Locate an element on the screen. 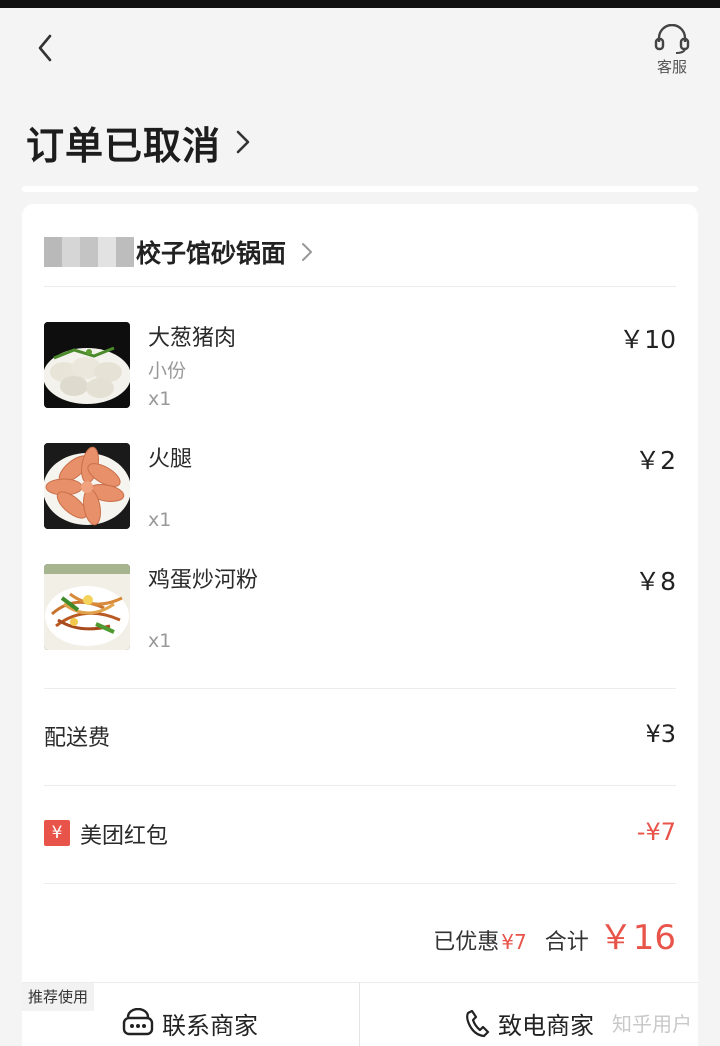 The height and width of the screenshot is (1046, 720). order-status-row: 订单已取消 is located at coordinates (139, 142).